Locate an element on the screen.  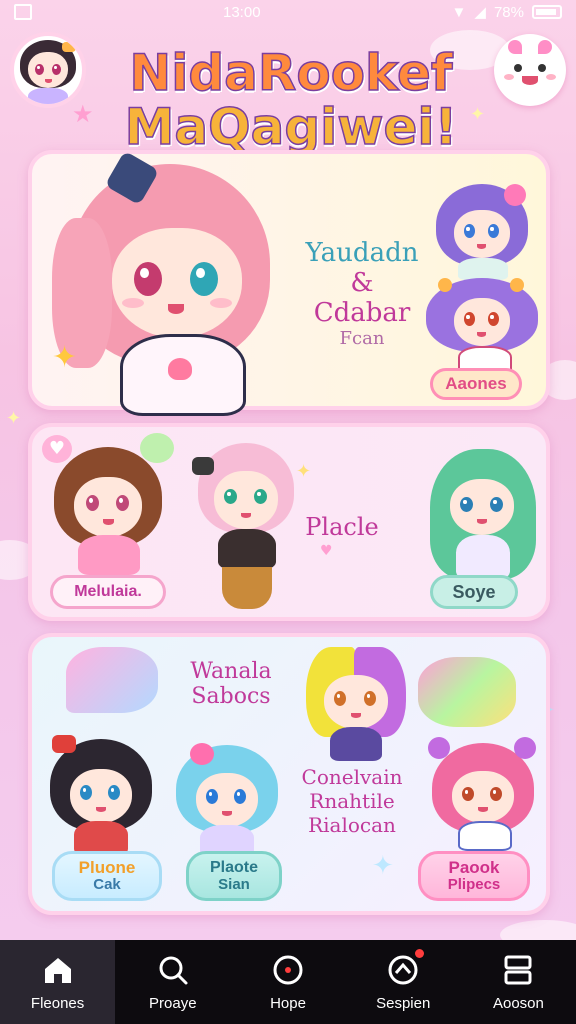
character-yellow-purple-hair is located at coordinates (357, 701).